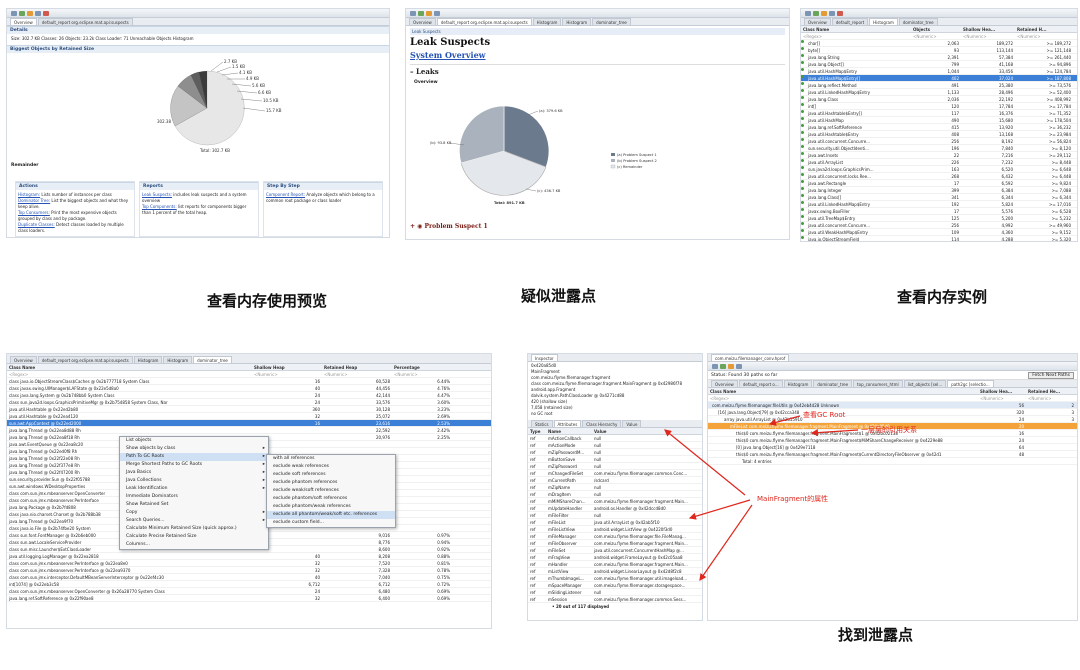 This screenshot has width=1080, height=670. What do you see at coordinates (939, 106) in the screenshot?
I see `table-row: int[] 120 17,784 >= 17,784` at bounding box center [939, 106].